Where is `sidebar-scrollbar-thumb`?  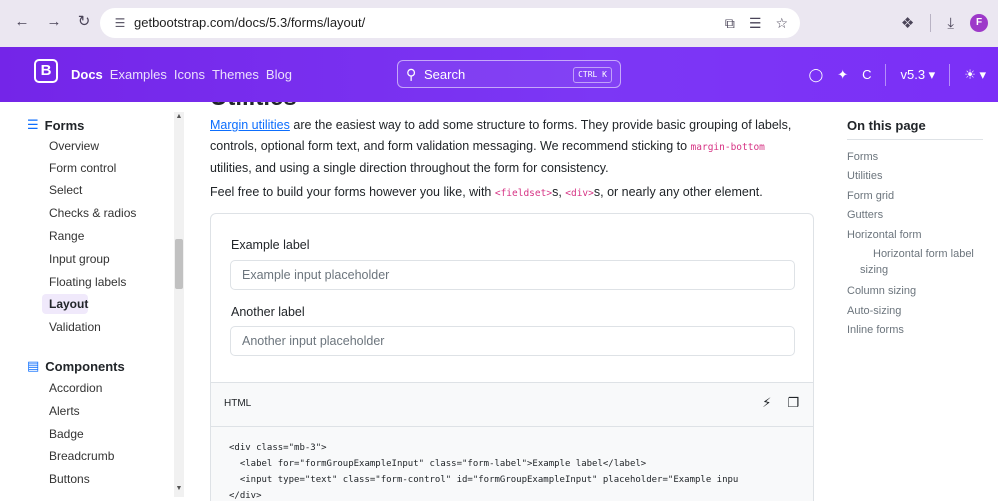 sidebar-scrollbar-thumb is located at coordinates (179, 264).